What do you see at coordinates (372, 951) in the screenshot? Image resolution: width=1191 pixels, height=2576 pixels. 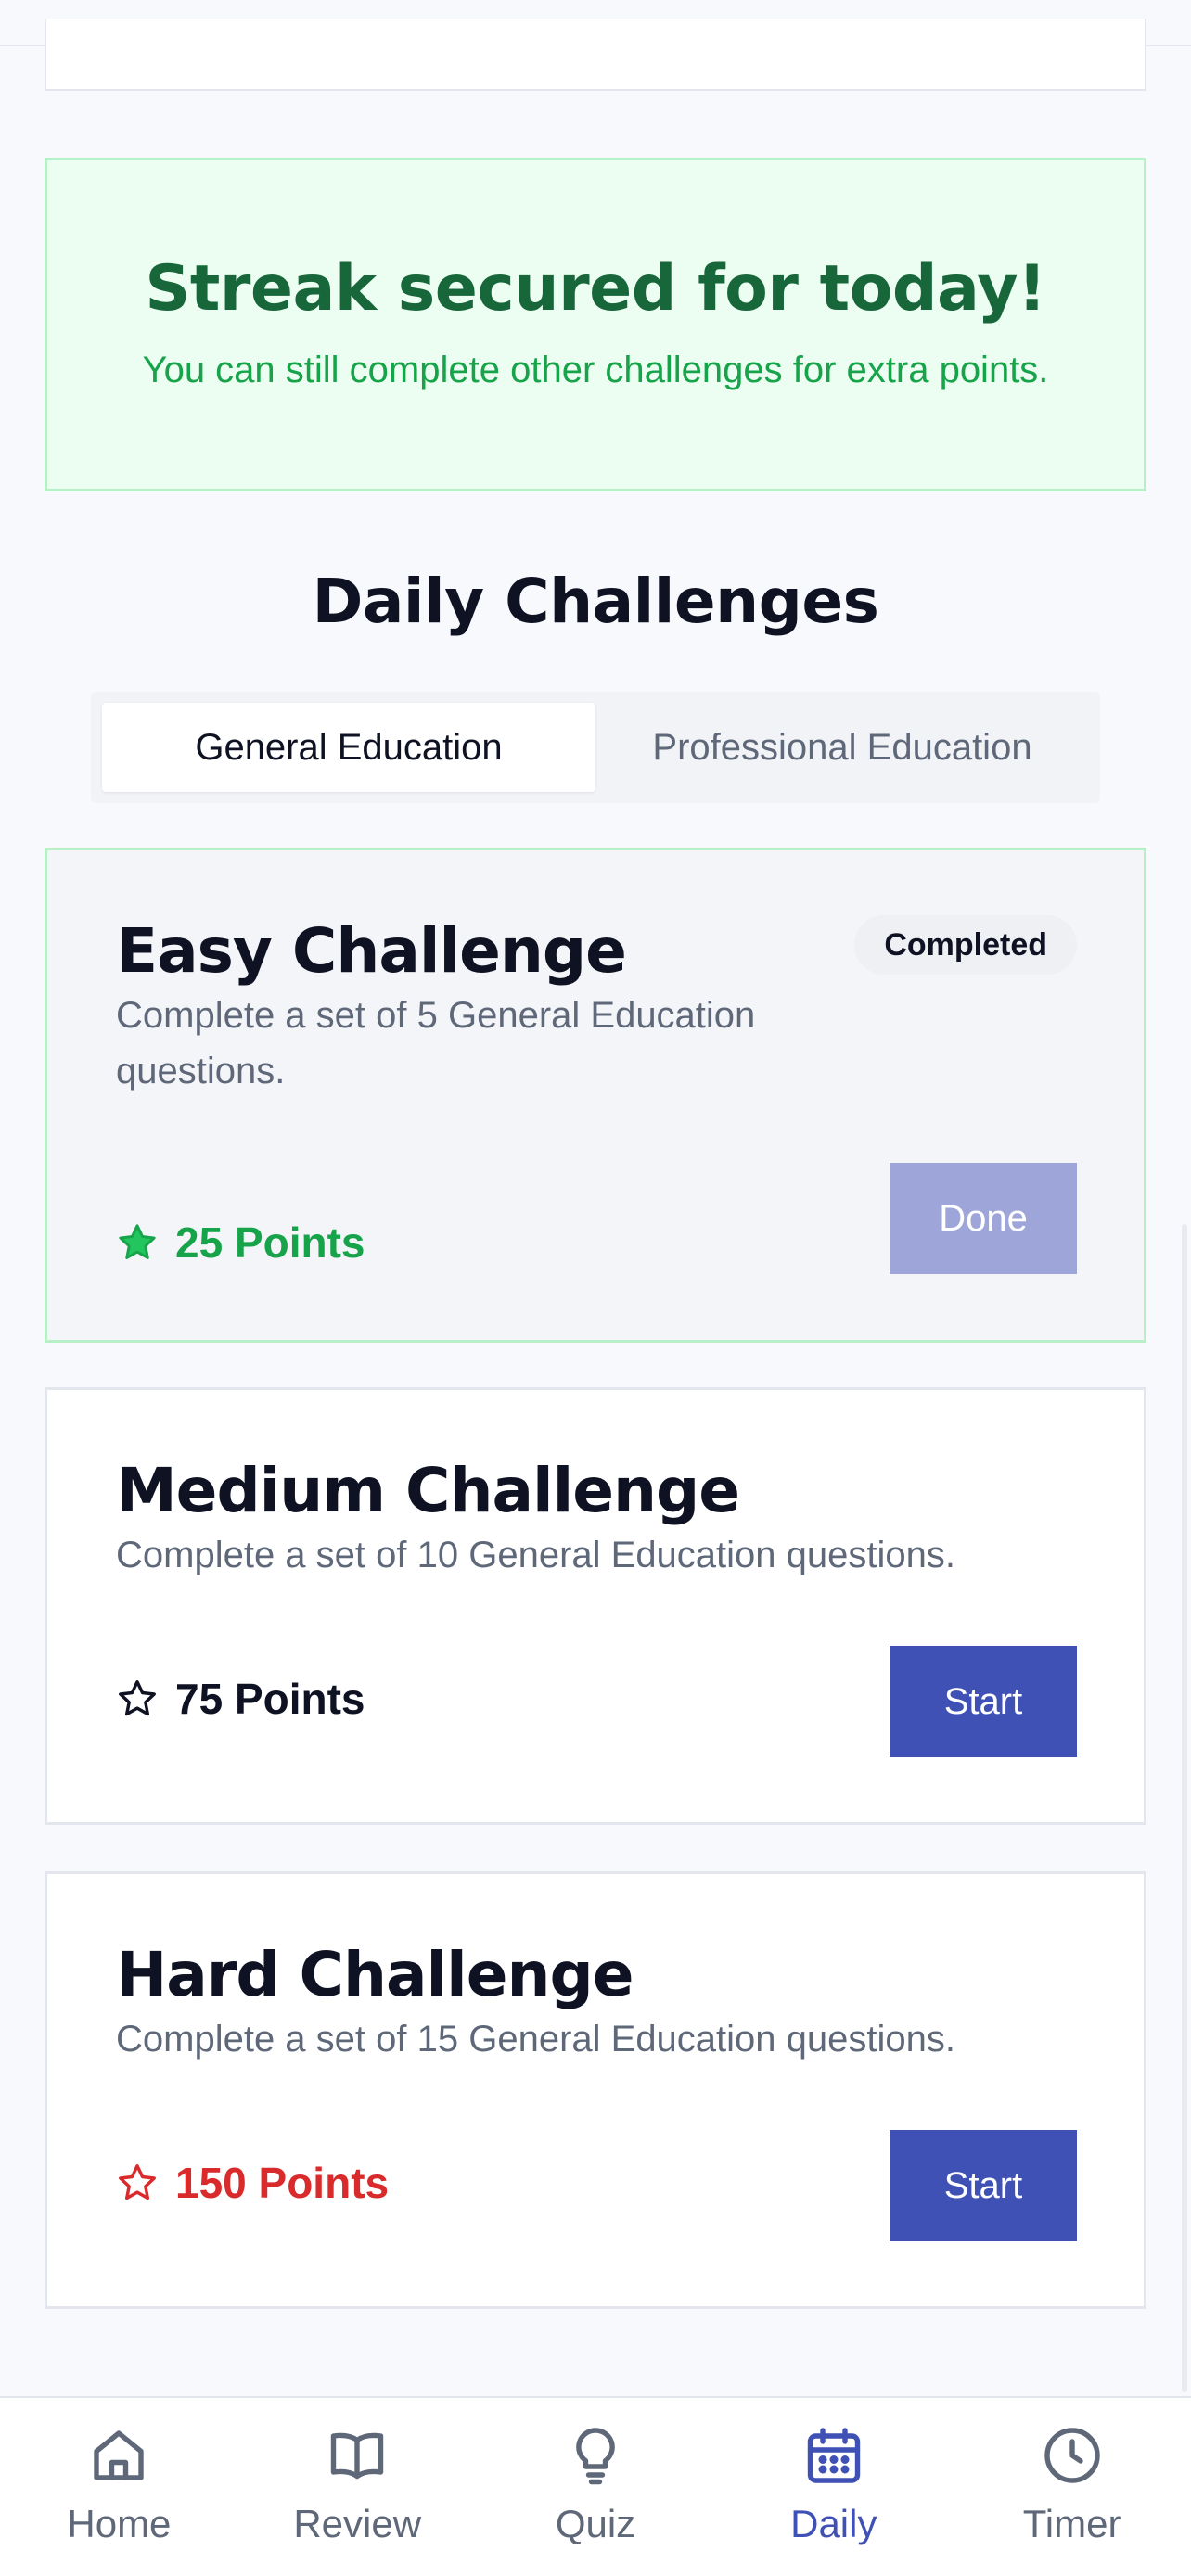 I see `challenge-title: Easy Challenge` at bounding box center [372, 951].